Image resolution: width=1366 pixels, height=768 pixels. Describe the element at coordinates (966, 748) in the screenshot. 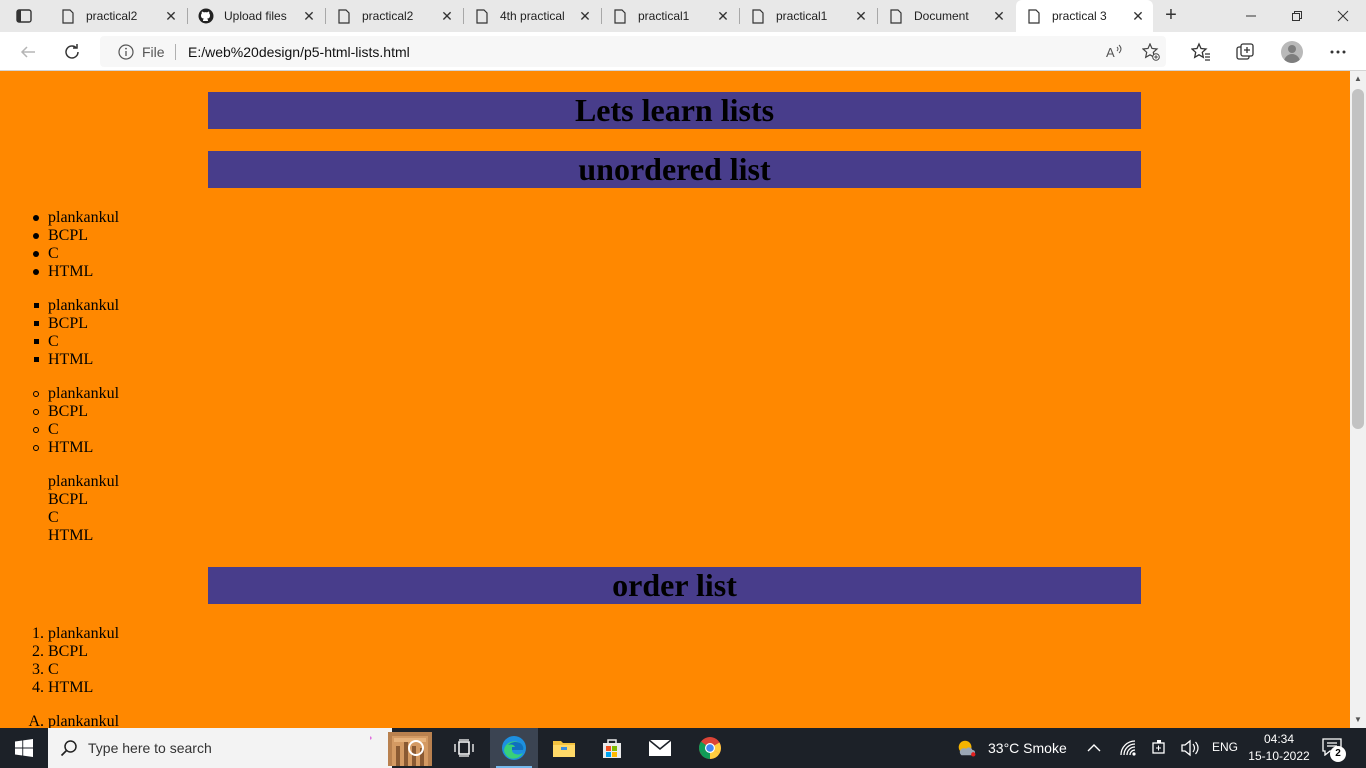

I see `weather-icon` at that location.